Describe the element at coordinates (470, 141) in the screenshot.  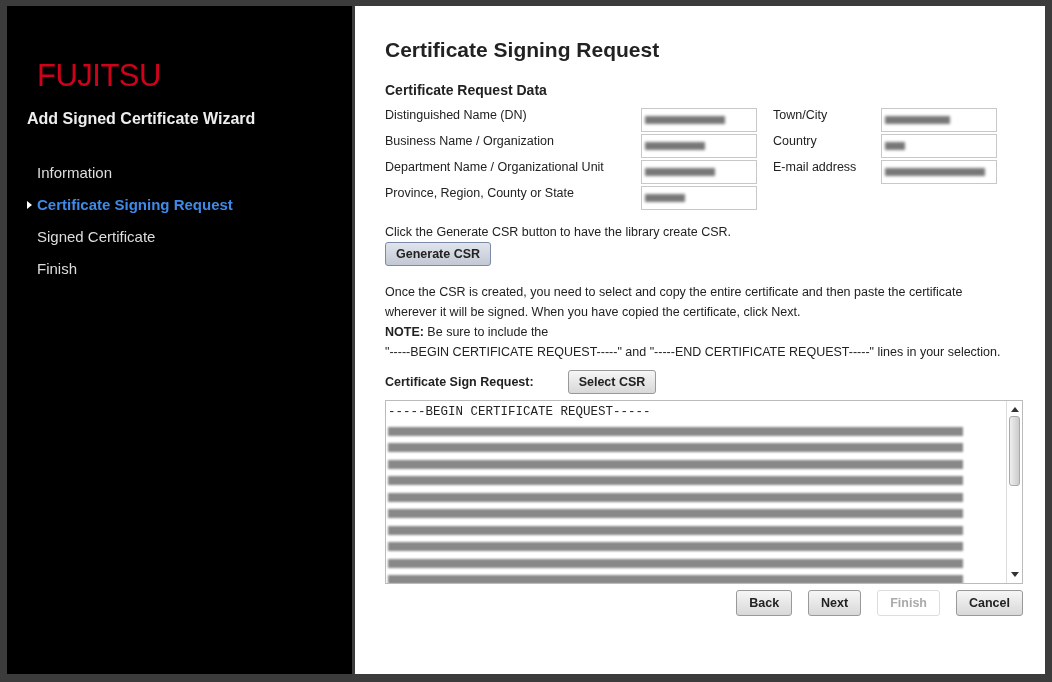
I see `field-label: Business Name / Organization` at that location.